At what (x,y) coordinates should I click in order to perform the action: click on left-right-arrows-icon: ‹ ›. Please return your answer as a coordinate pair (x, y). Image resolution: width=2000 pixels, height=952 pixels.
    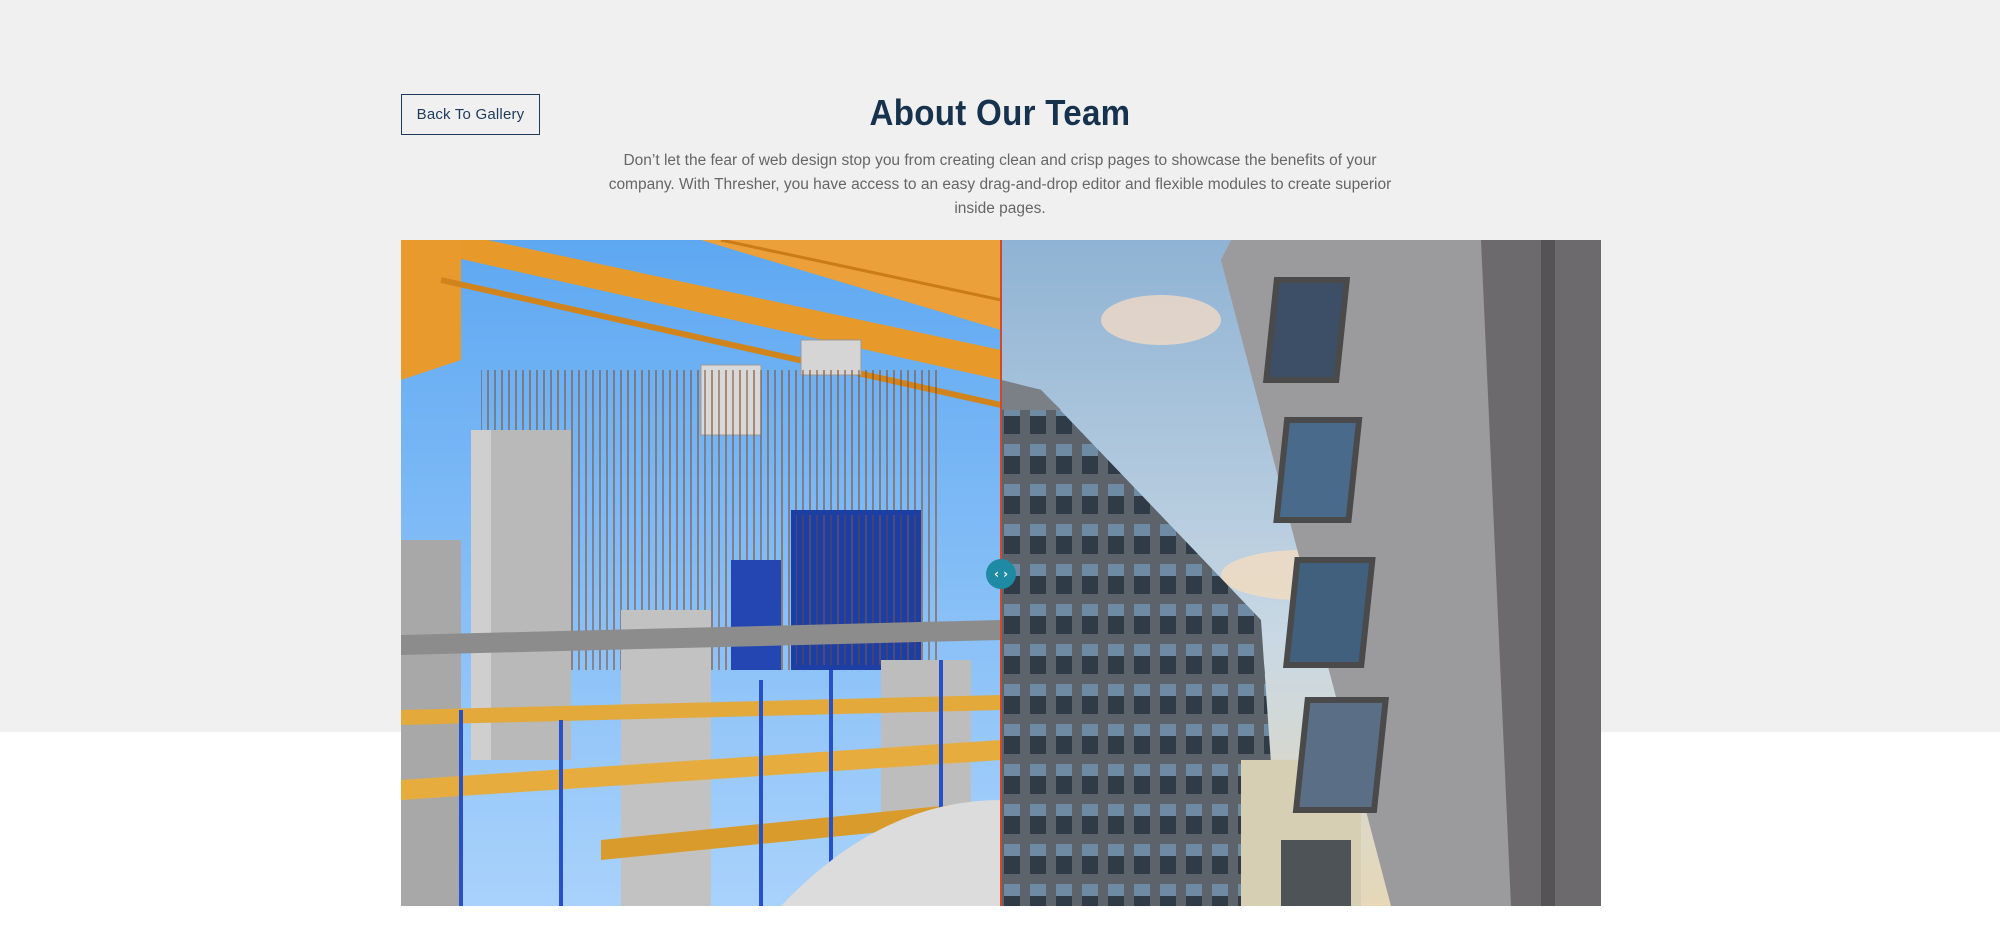
    Looking at the image, I should click on (1001, 574).